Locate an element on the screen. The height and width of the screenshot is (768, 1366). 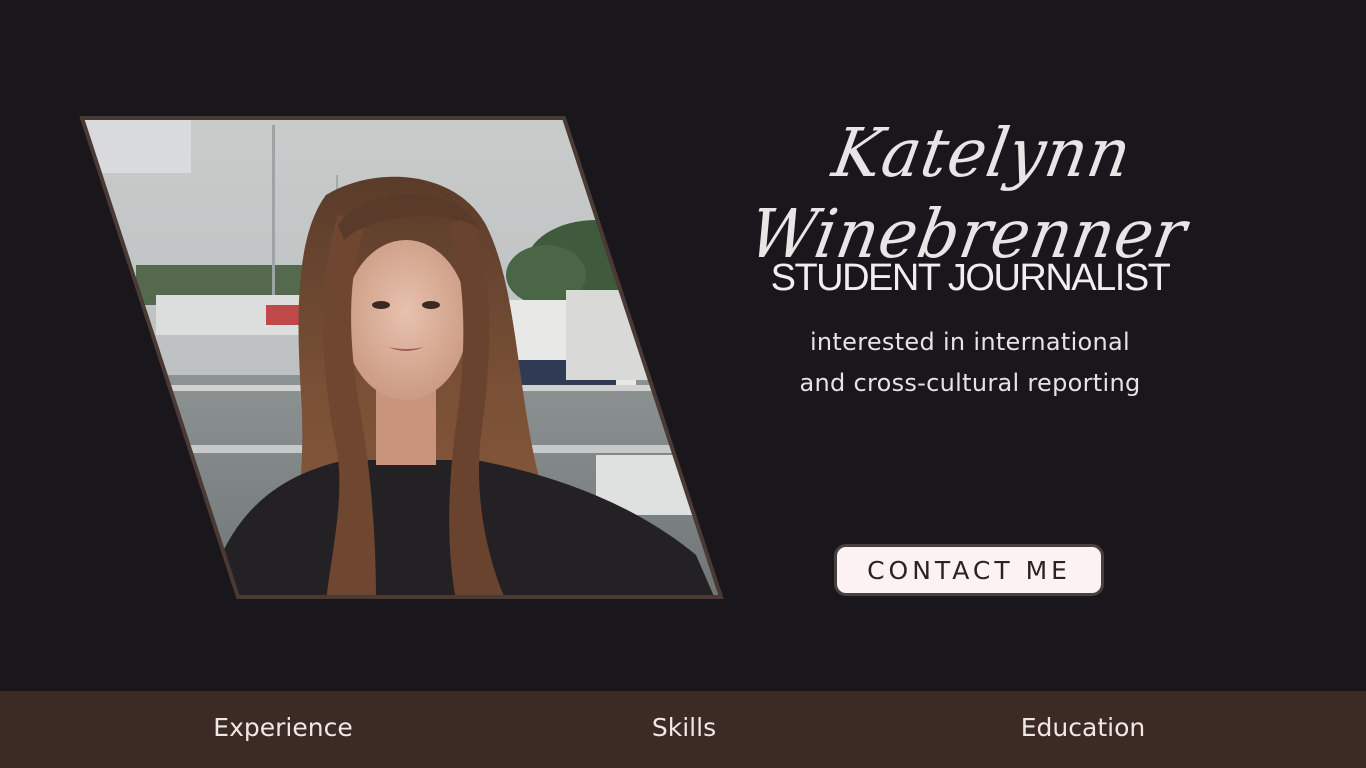
job-title: STUDENT JOURNALIST is located at coordinates (970, 278).